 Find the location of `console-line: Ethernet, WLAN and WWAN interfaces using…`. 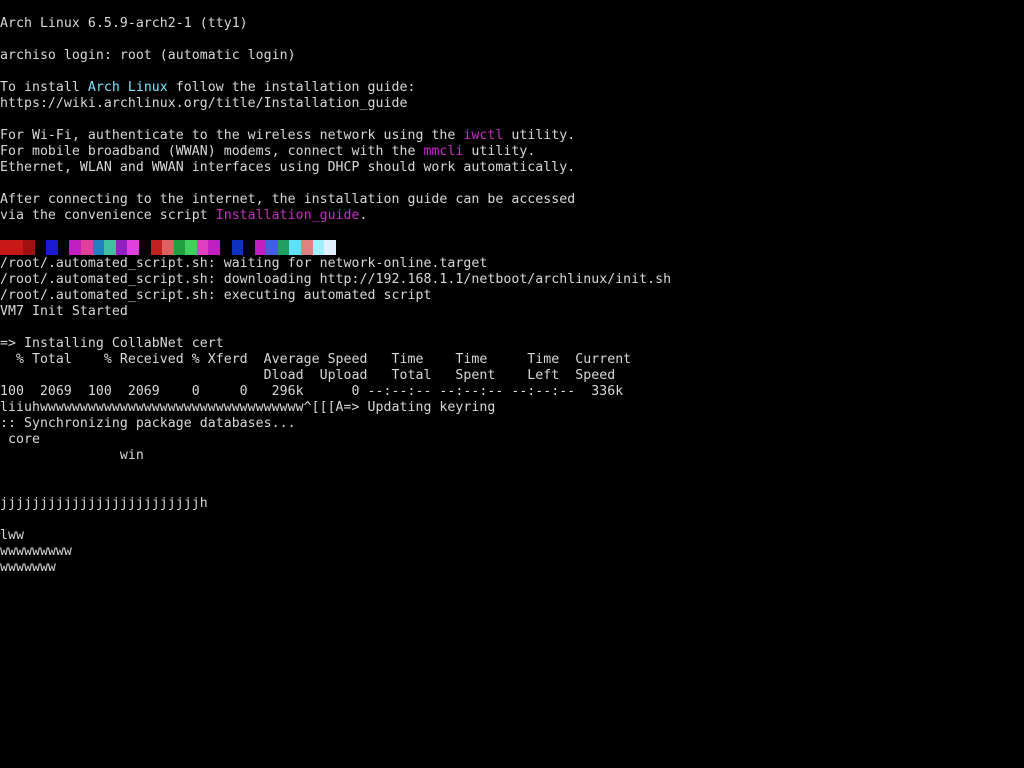

console-line: Ethernet, WLAN and WWAN interfaces using… is located at coordinates (287, 168).